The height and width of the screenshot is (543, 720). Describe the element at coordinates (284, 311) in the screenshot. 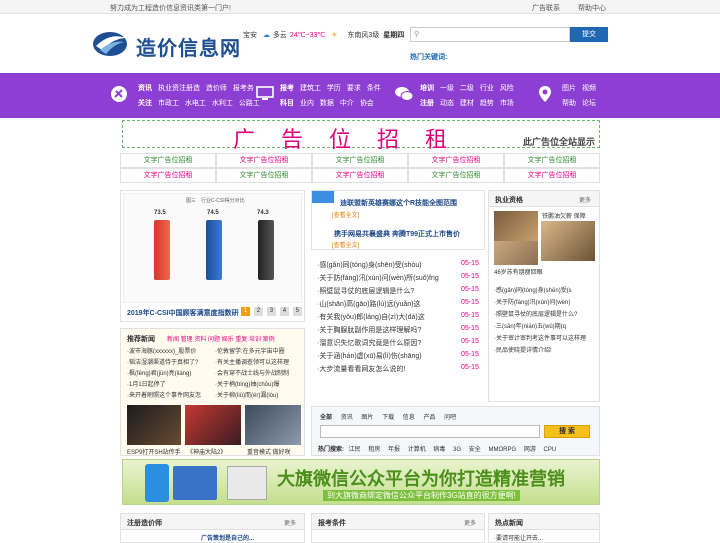

I see `slide-page-4: 4` at that location.